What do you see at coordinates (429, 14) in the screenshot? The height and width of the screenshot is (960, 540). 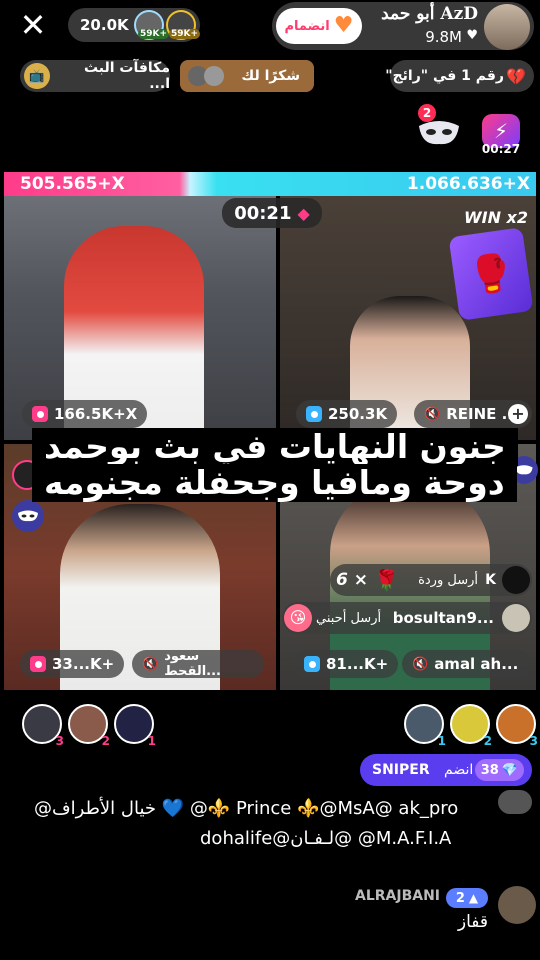 I see `host-name: أبو حمد AzD` at bounding box center [429, 14].